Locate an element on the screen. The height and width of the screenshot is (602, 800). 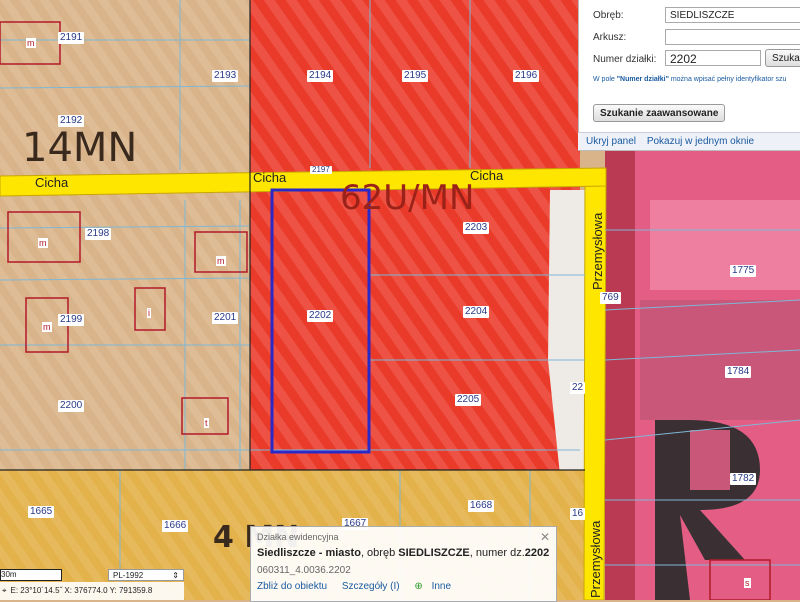
details-link: Szczegóły (I) is located at coordinates (371, 586).